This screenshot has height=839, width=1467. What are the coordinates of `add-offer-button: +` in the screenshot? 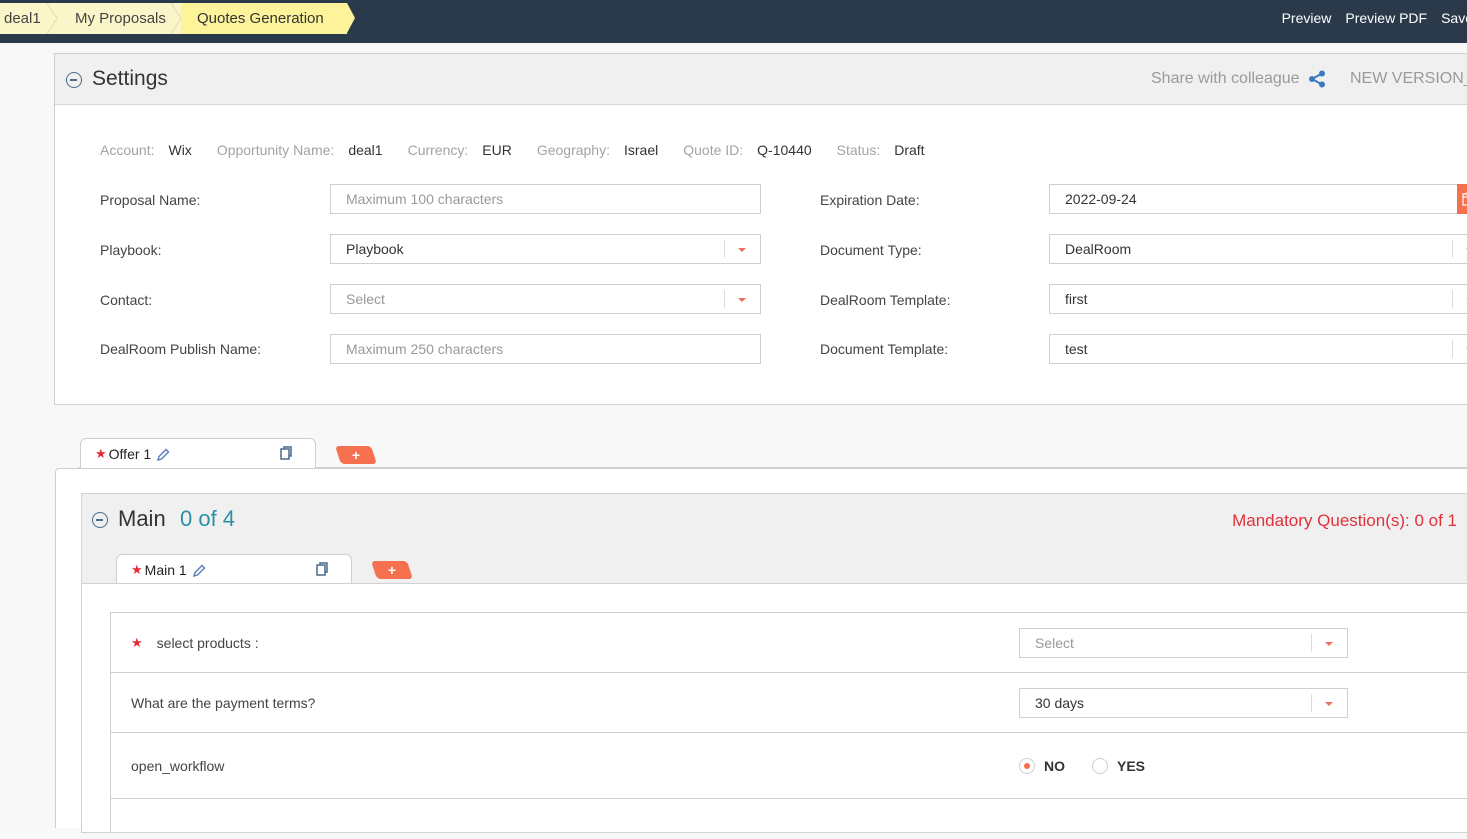 It's located at (356, 455).